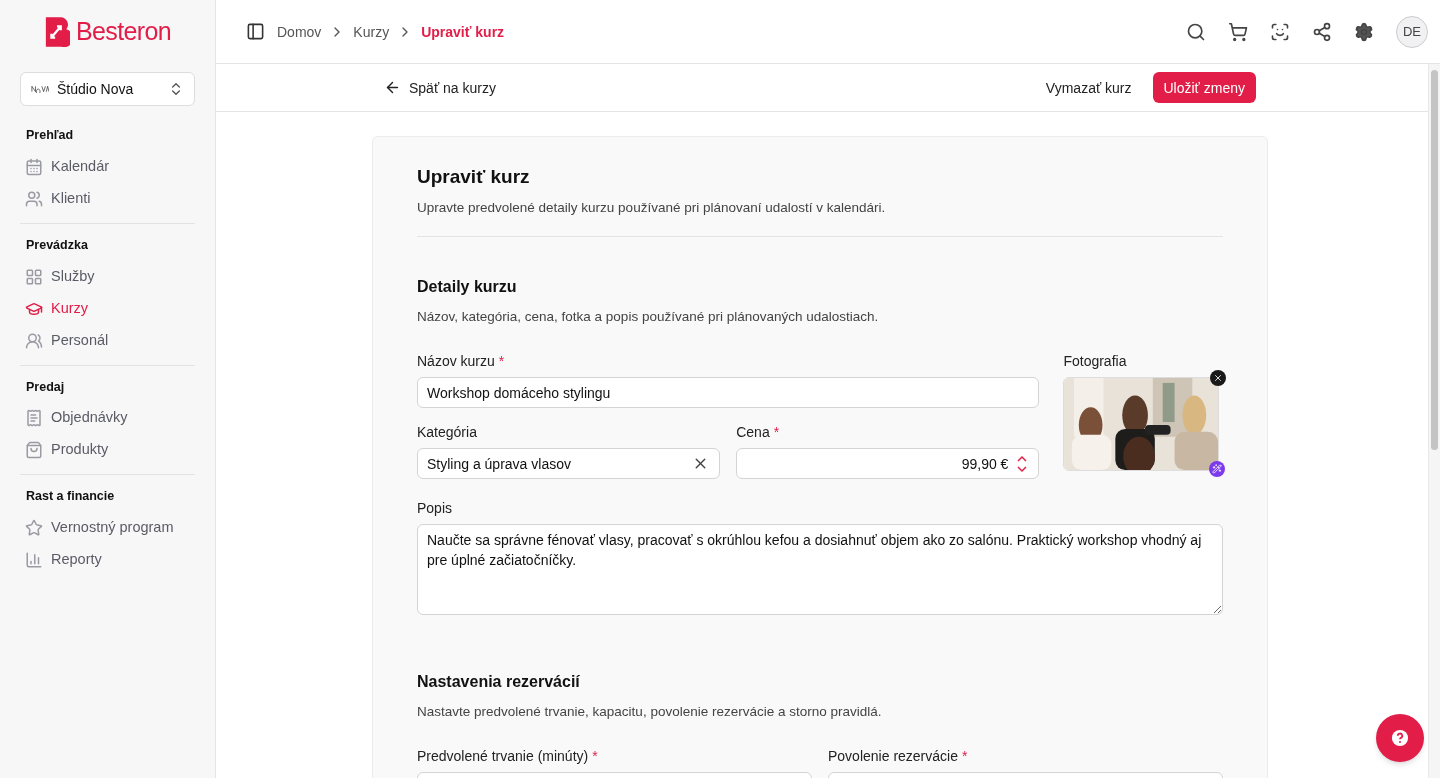 The width and height of the screenshot is (1440, 778). What do you see at coordinates (1412, 31) in the screenshot?
I see `user-avatar: DE` at bounding box center [1412, 31].